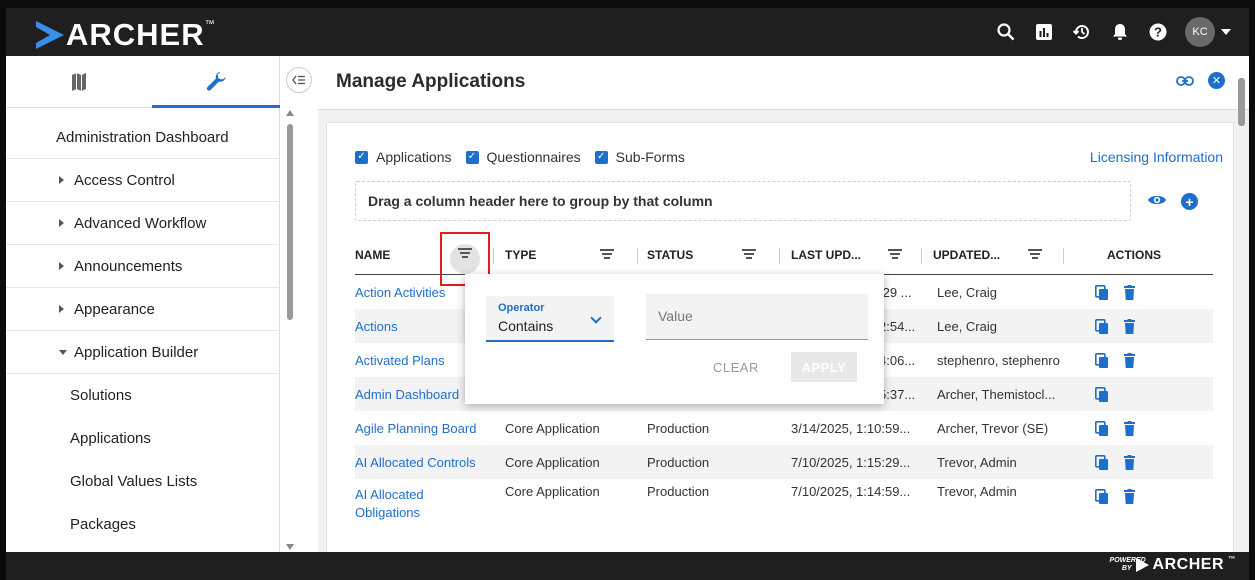 This screenshot has width=1255, height=580. I want to click on scroll-up-icon, so click(290, 113).